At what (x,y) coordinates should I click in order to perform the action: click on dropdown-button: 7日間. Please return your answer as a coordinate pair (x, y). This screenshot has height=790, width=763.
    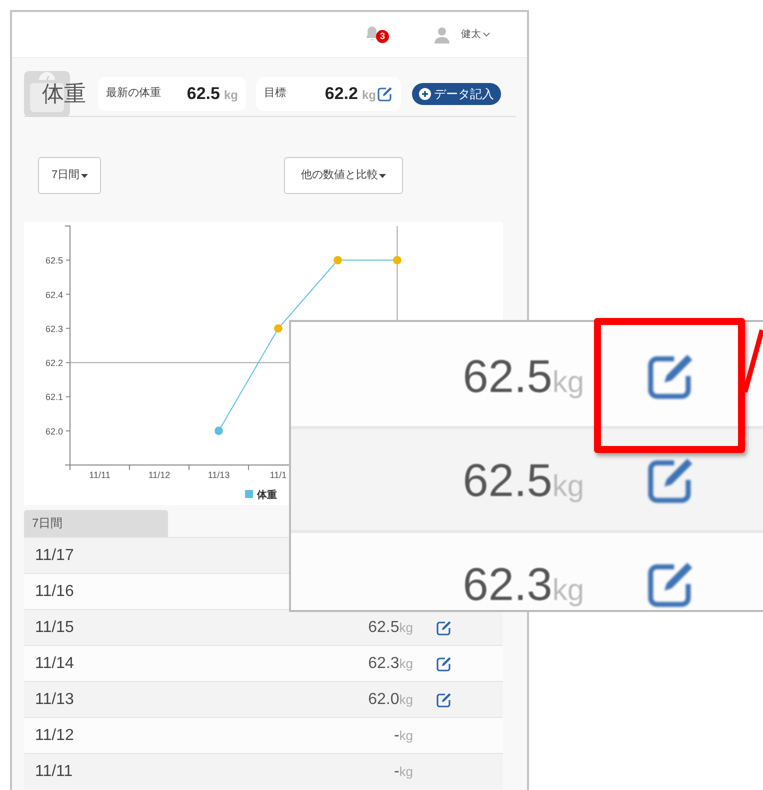
    Looking at the image, I should click on (69, 175).